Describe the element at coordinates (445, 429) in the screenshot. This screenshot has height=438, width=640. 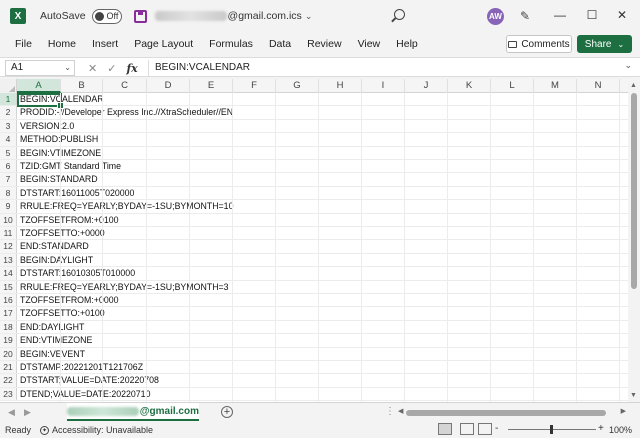
I see `normal-view-button` at that location.